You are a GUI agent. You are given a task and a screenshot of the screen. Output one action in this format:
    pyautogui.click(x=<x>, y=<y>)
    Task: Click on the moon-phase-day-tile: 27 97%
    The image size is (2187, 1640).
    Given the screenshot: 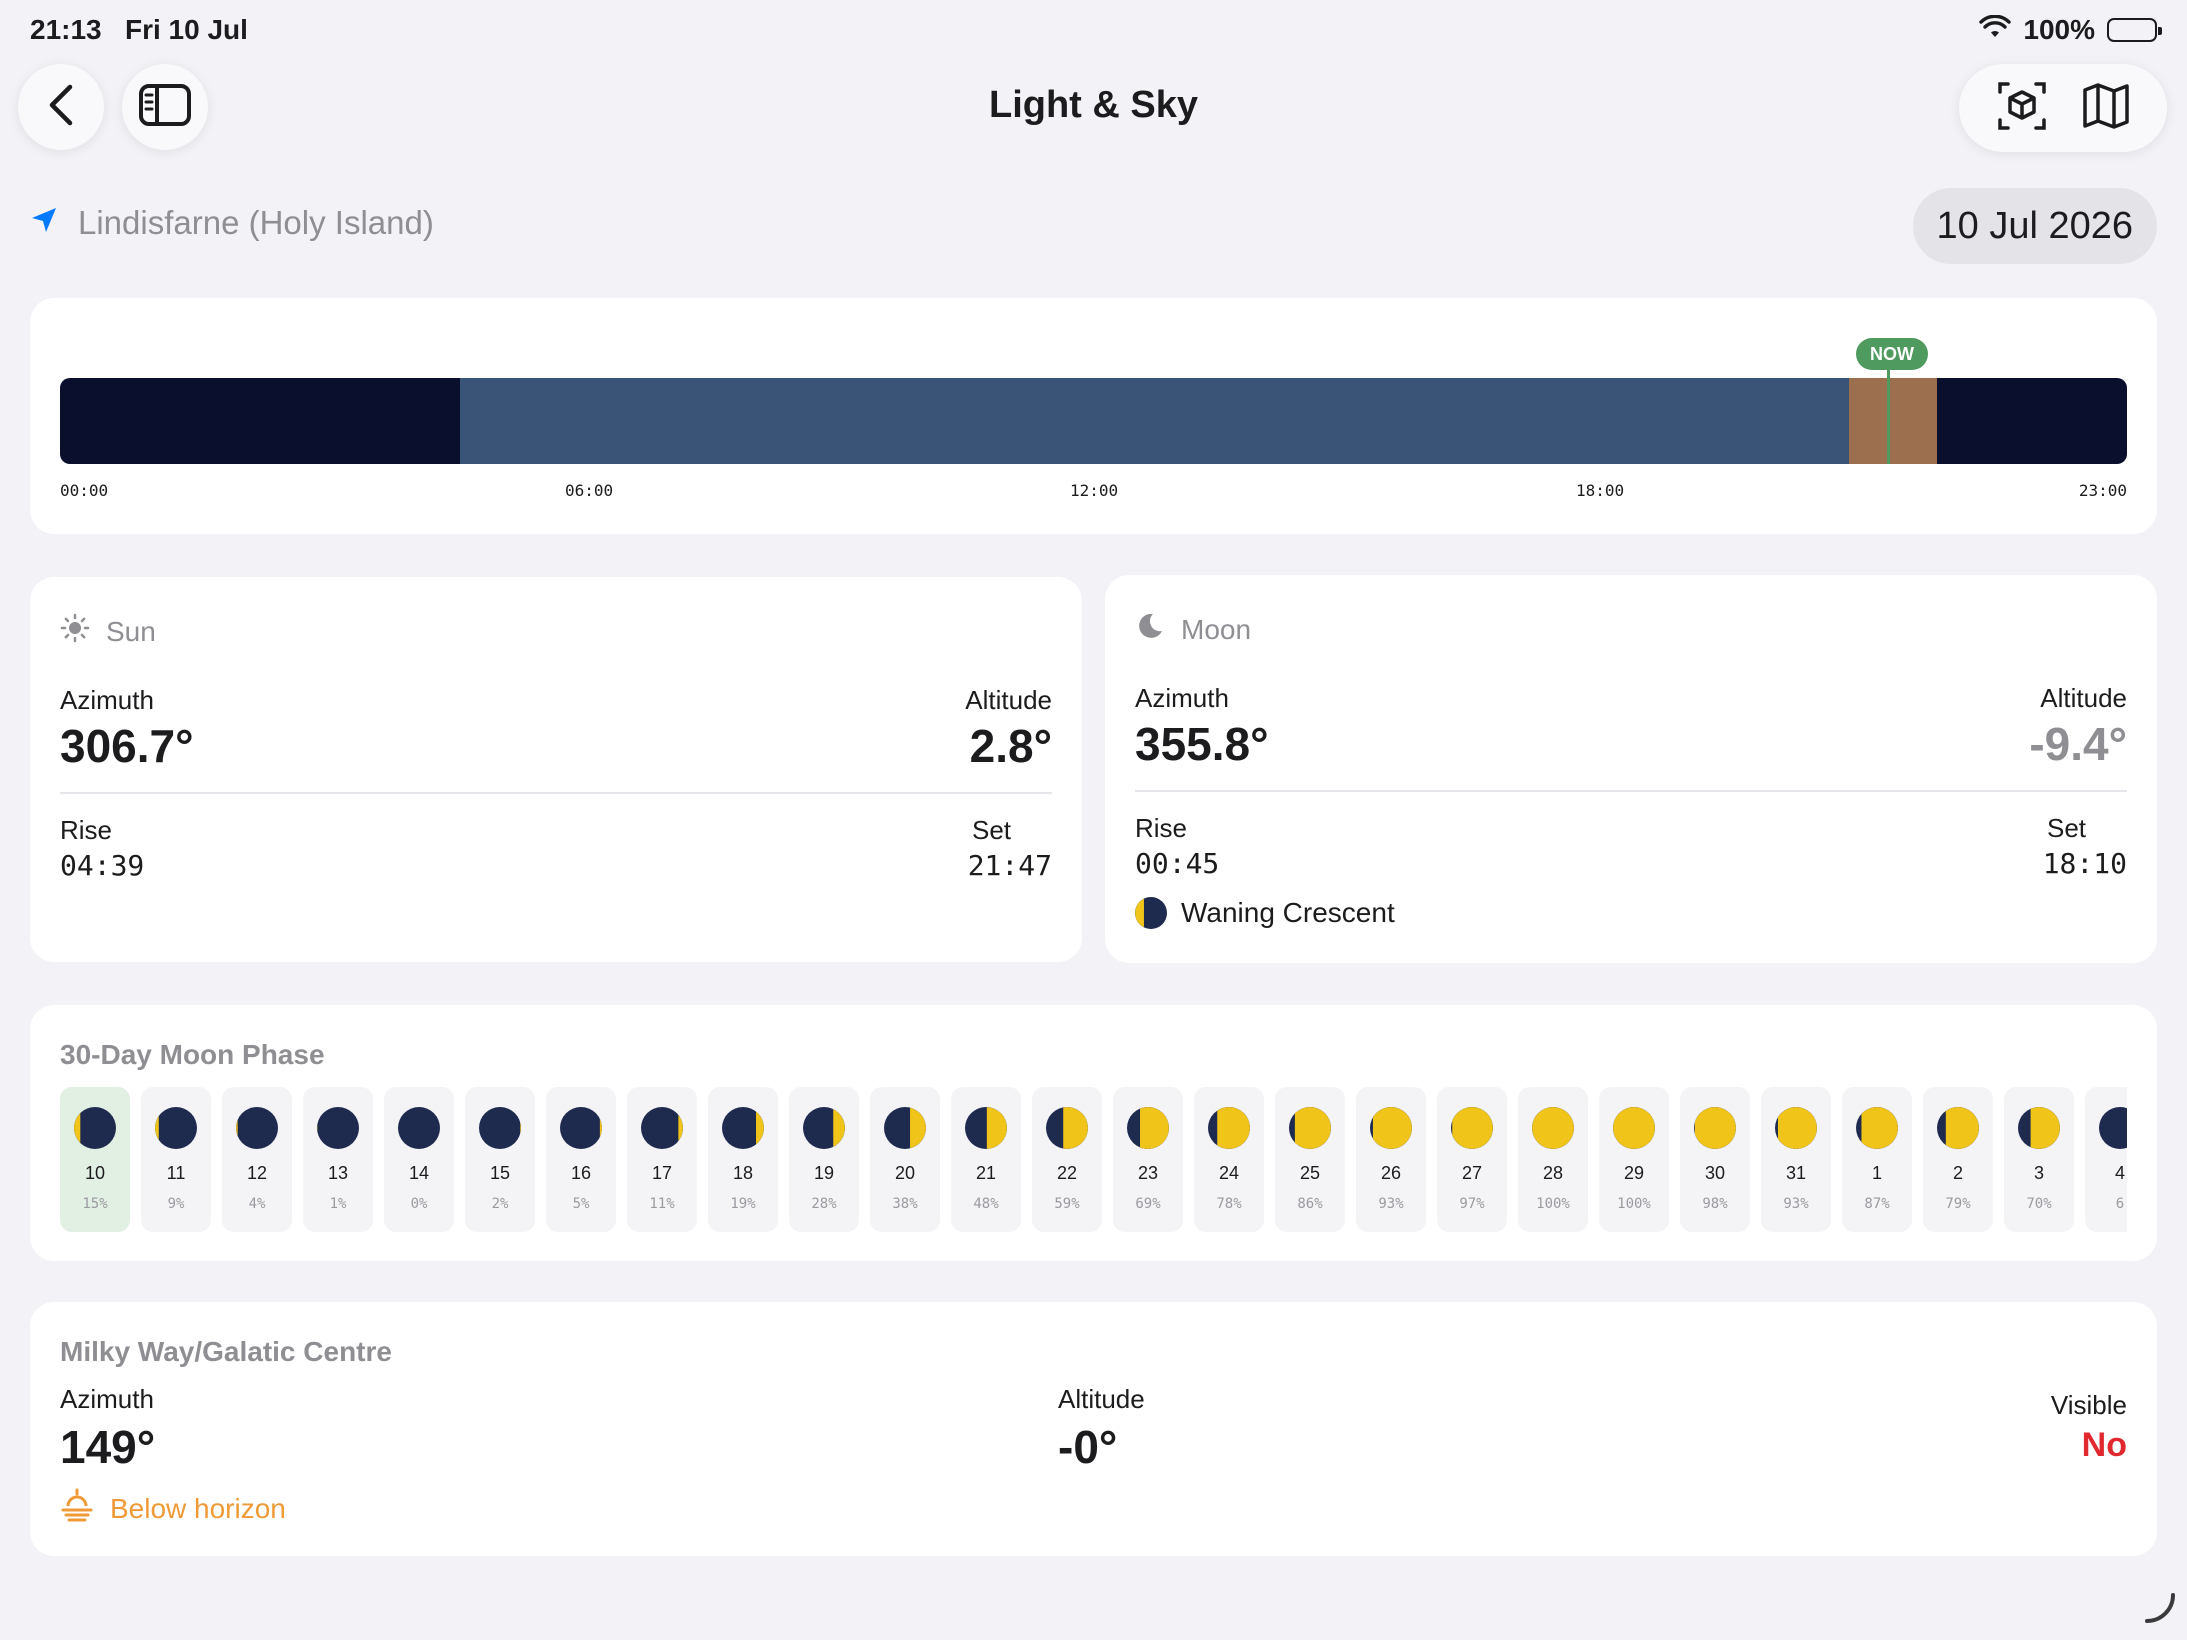 What is the action you would take?
    pyautogui.click(x=1472, y=1159)
    